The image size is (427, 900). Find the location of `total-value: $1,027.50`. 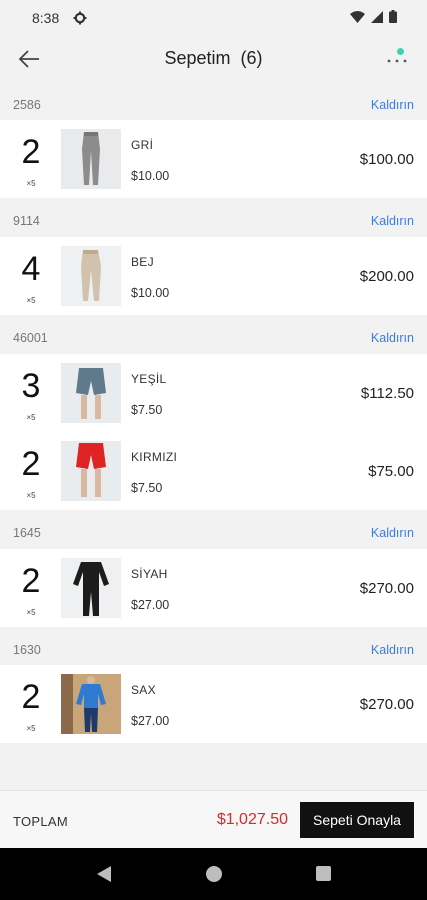

total-value: $1,027.50 is located at coordinates (252, 819).